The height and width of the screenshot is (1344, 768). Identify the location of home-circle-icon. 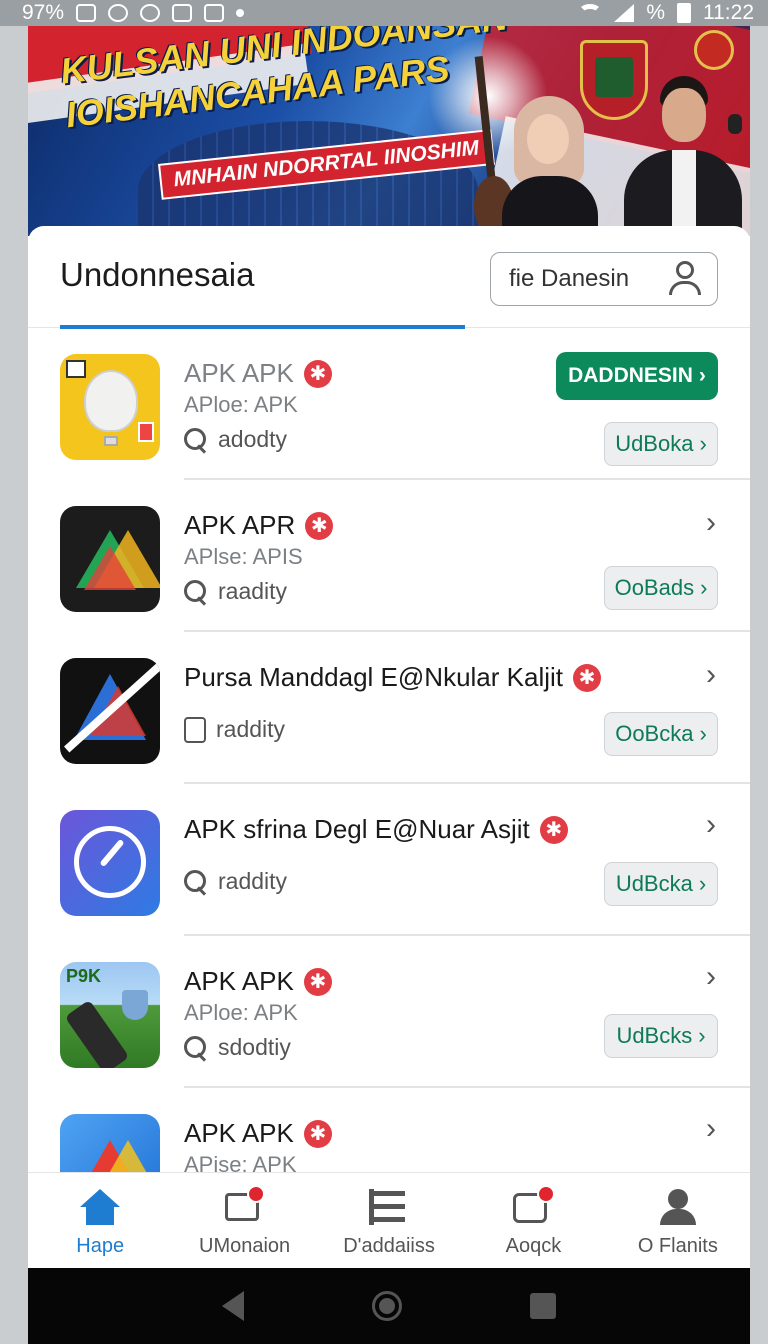
(387, 1306).